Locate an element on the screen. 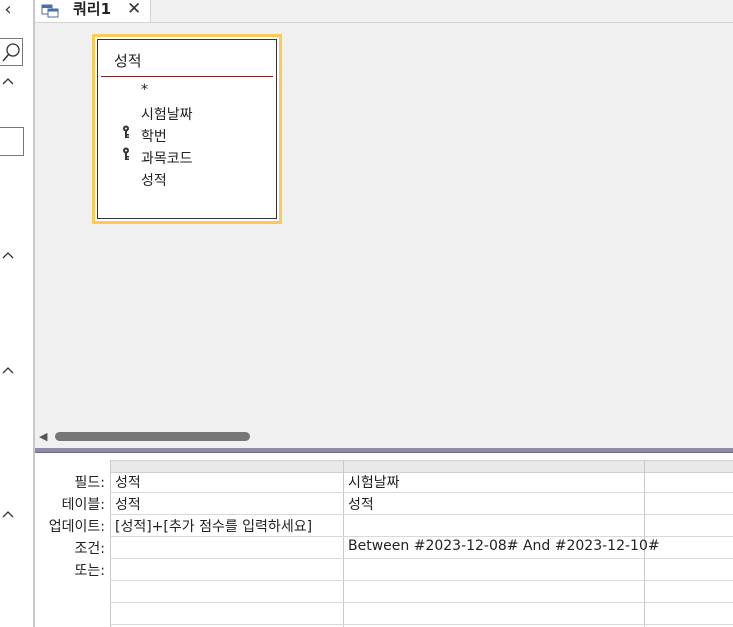  scrollbar-thumb is located at coordinates (152, 436).